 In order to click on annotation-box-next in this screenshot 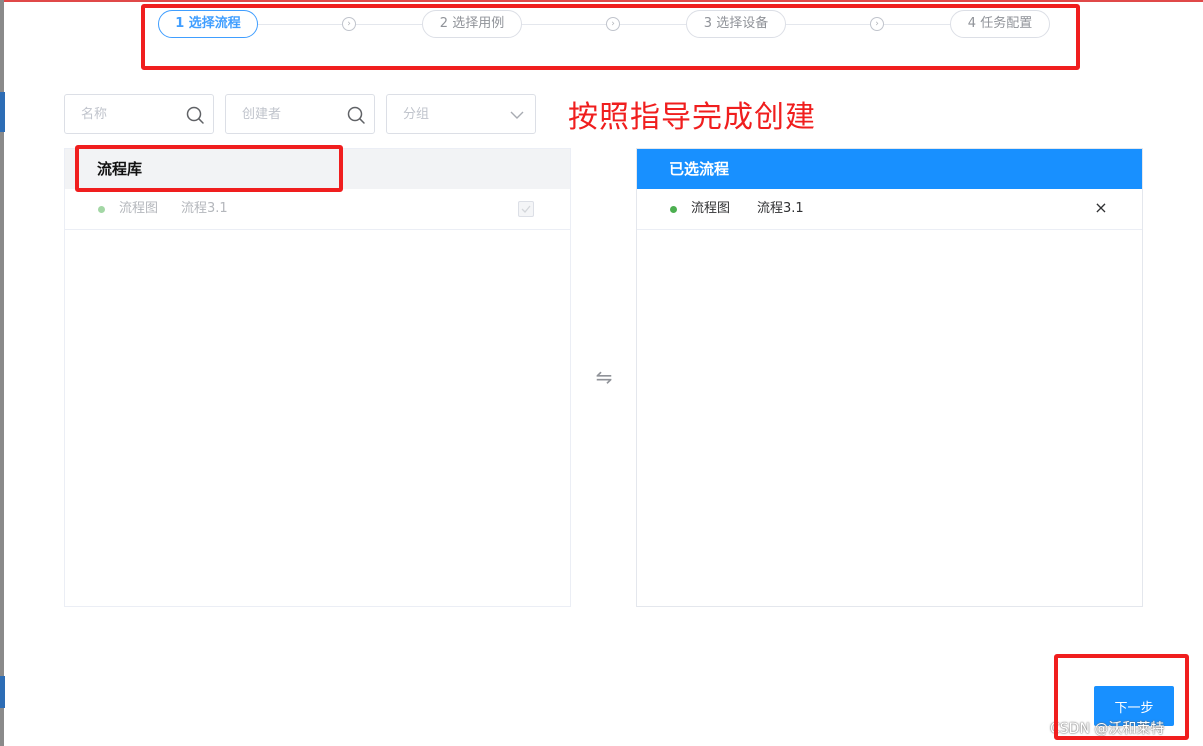, I will do `click(1121, 697)`.